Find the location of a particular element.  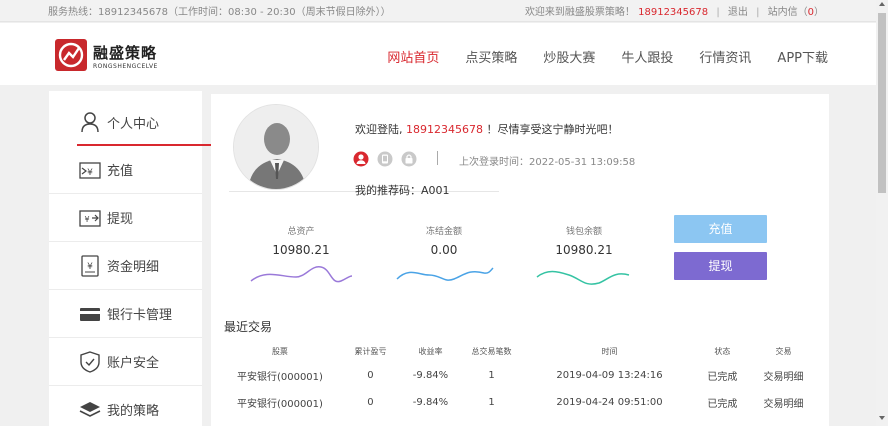

sidebar-item-label: 资金明细 is located at coordinates (133, 267).